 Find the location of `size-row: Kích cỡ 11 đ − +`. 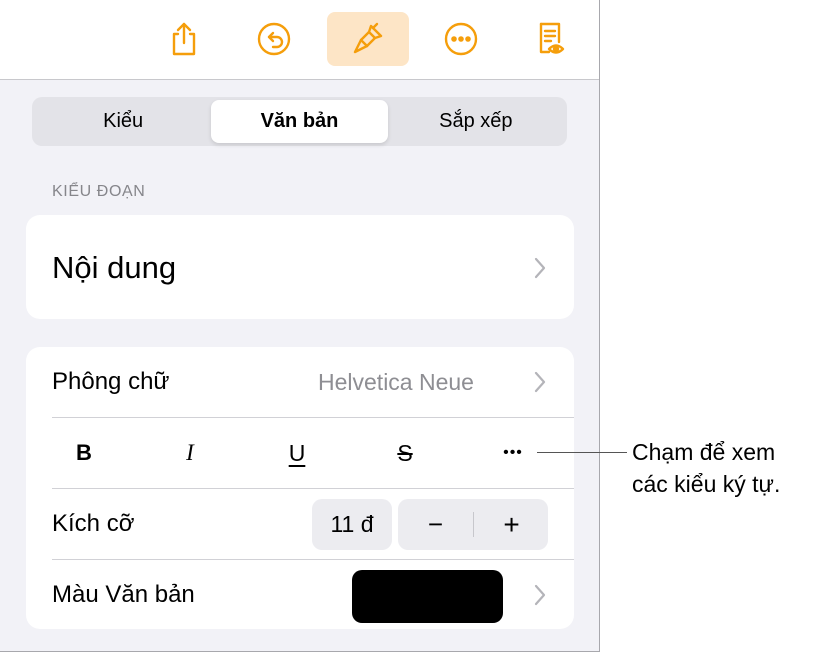

size-row: Kích cỡ 11 đ − + is located at coordinates (300, 524).